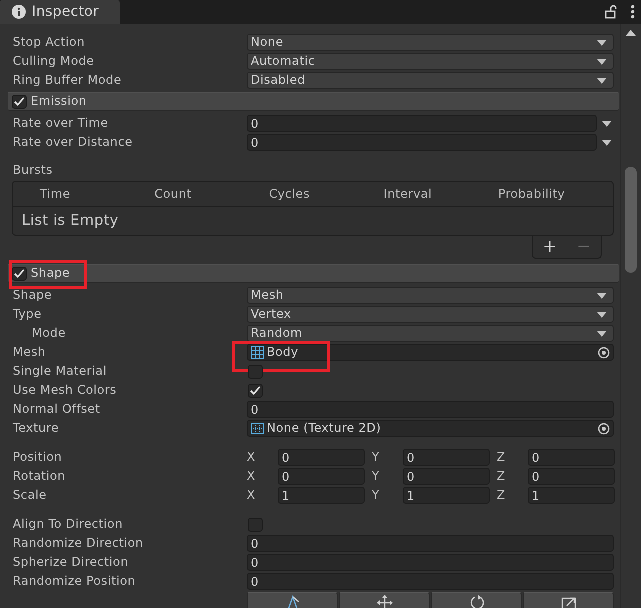 Image resolution: width=641 pixels, height=608 pixels. Describe the element at coordinates (40, 476) in the screenshot. I see `field-label: Rotation` at that location.